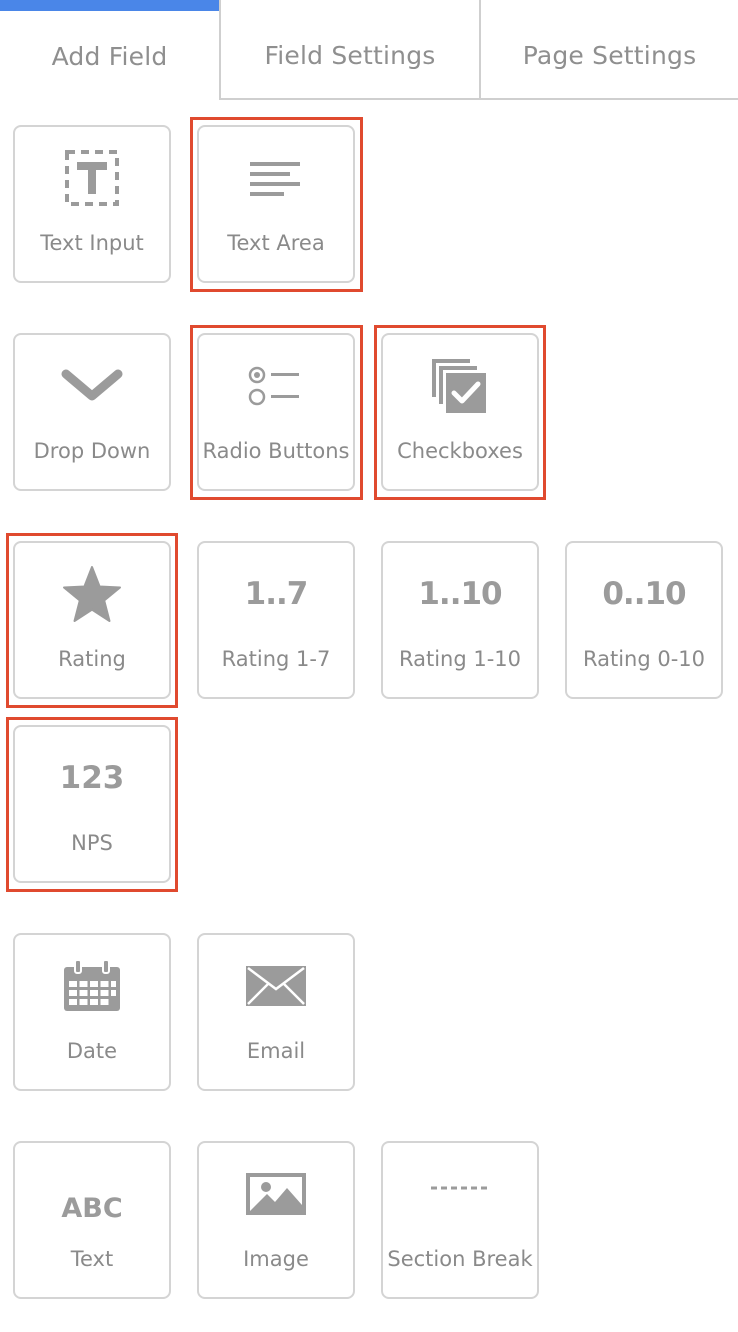 The height and width of the screenshot is (1332, 738). What do you see at coordinates (92, 243) in the screenshot?
I see `field-label: Text Input` at bounding box center [92, 243].